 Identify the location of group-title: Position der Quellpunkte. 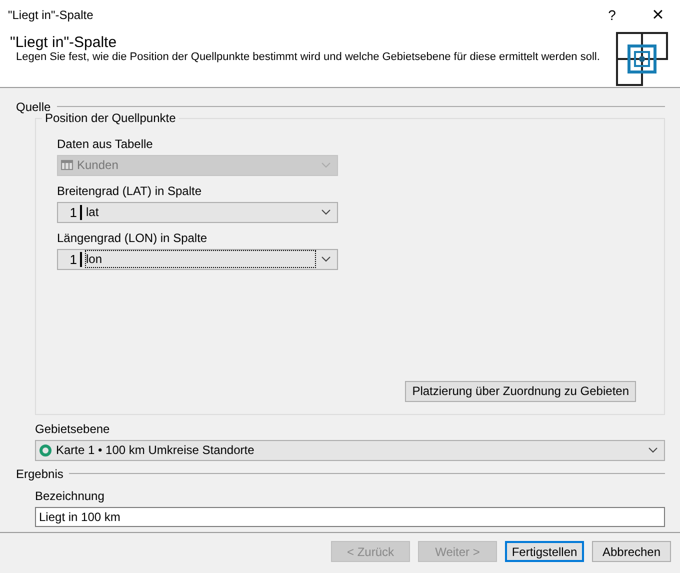
(110, 117).